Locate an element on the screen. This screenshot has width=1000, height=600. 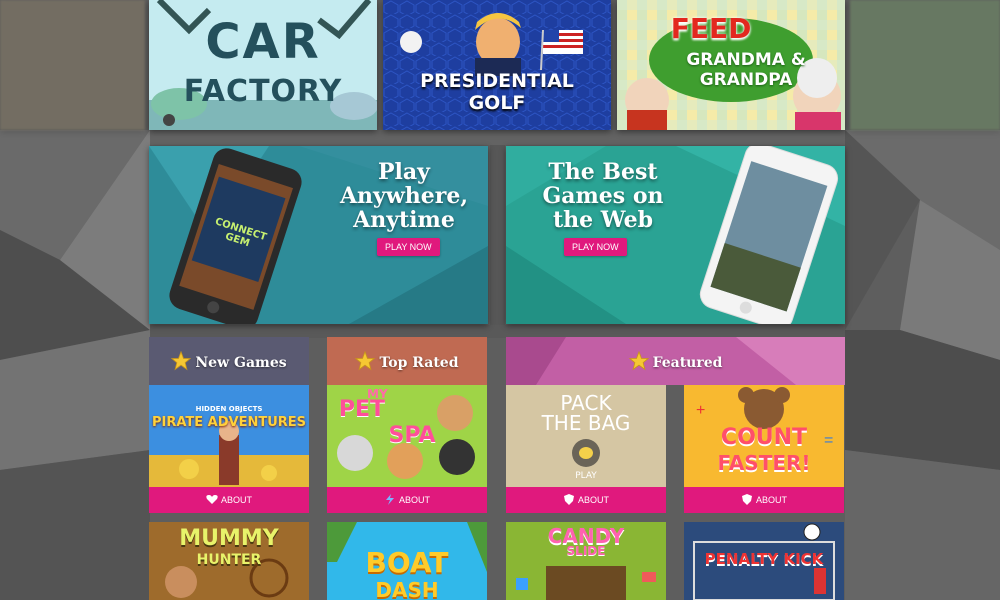
game-card-my-pet-spa: MY PET SPA ABOUT is located at coordinates (407, 449).